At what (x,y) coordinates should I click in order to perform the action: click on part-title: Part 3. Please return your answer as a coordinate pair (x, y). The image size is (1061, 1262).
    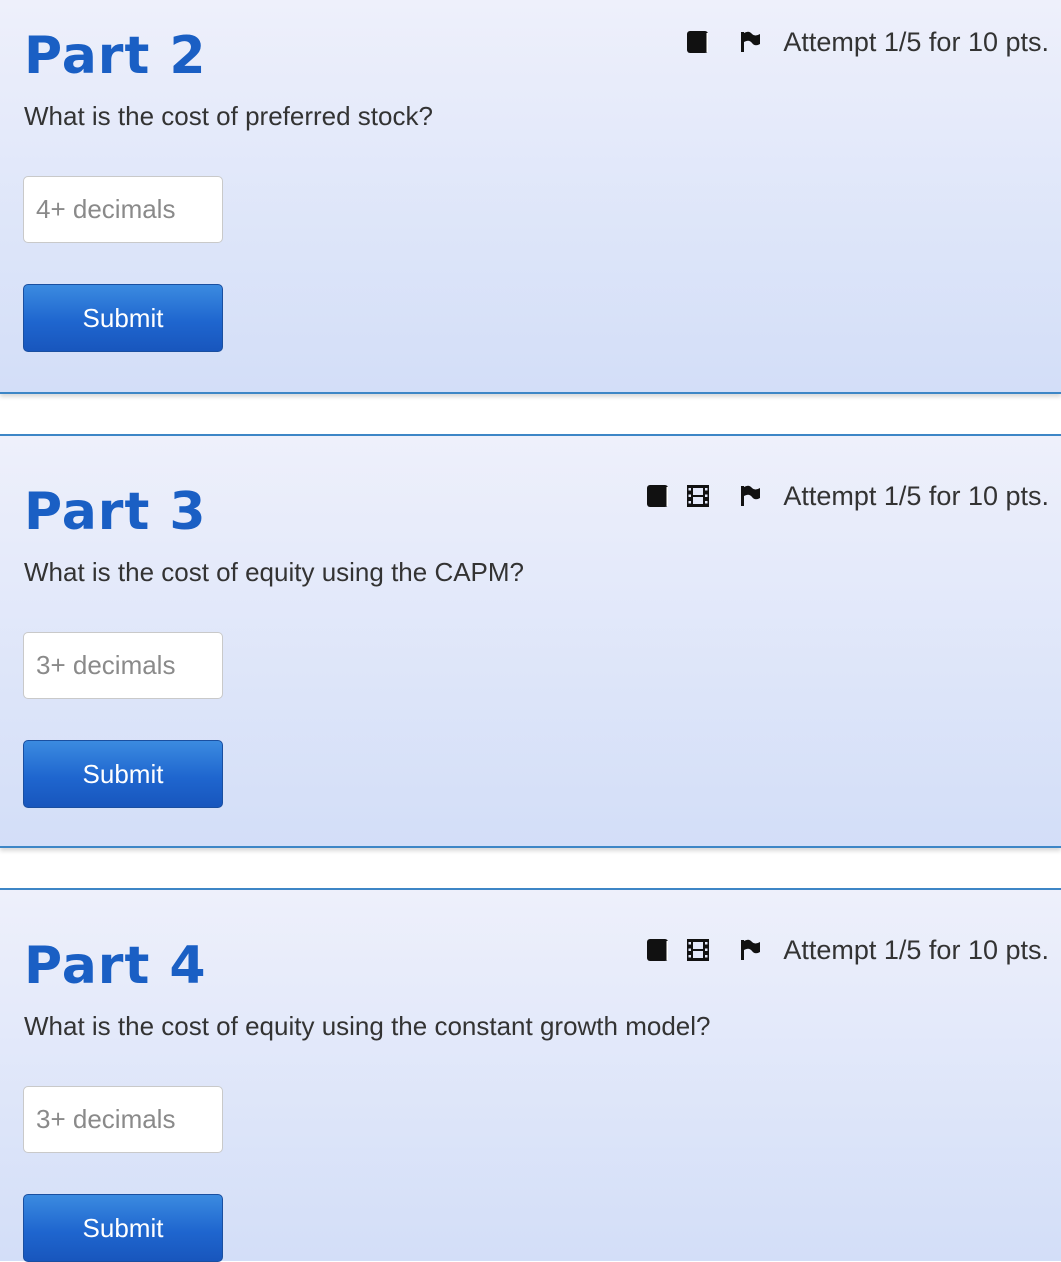
    Looking at the image, I should click on (115, 512).